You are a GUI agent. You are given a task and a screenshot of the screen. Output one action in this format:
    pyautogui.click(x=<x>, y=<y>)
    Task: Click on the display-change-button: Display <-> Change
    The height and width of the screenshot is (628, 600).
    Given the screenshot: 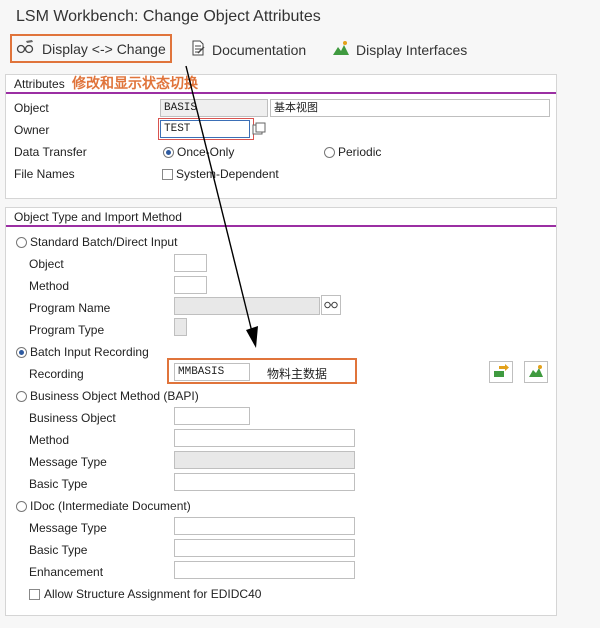 What is the action you would take?
    pyautogui.click(x=91, y=48)
    